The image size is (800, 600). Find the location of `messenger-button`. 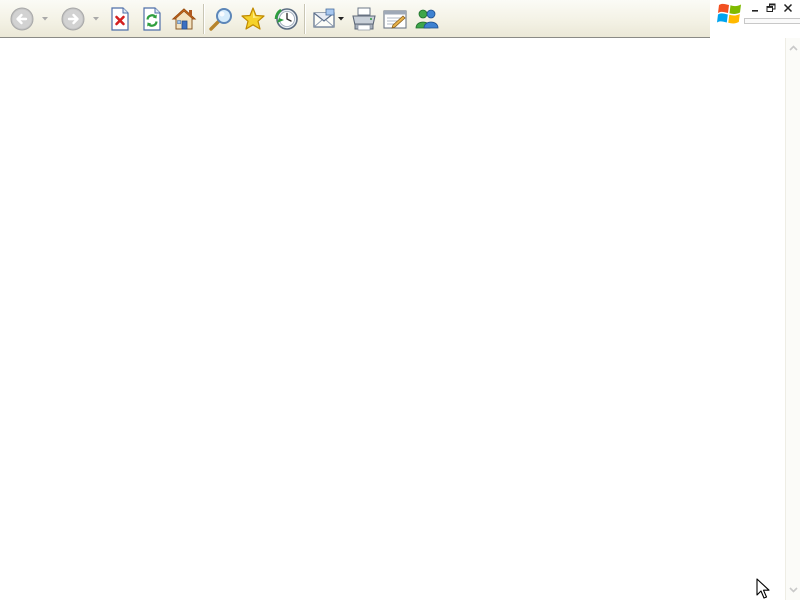

messenger-button is located at coordinates (427, 19).